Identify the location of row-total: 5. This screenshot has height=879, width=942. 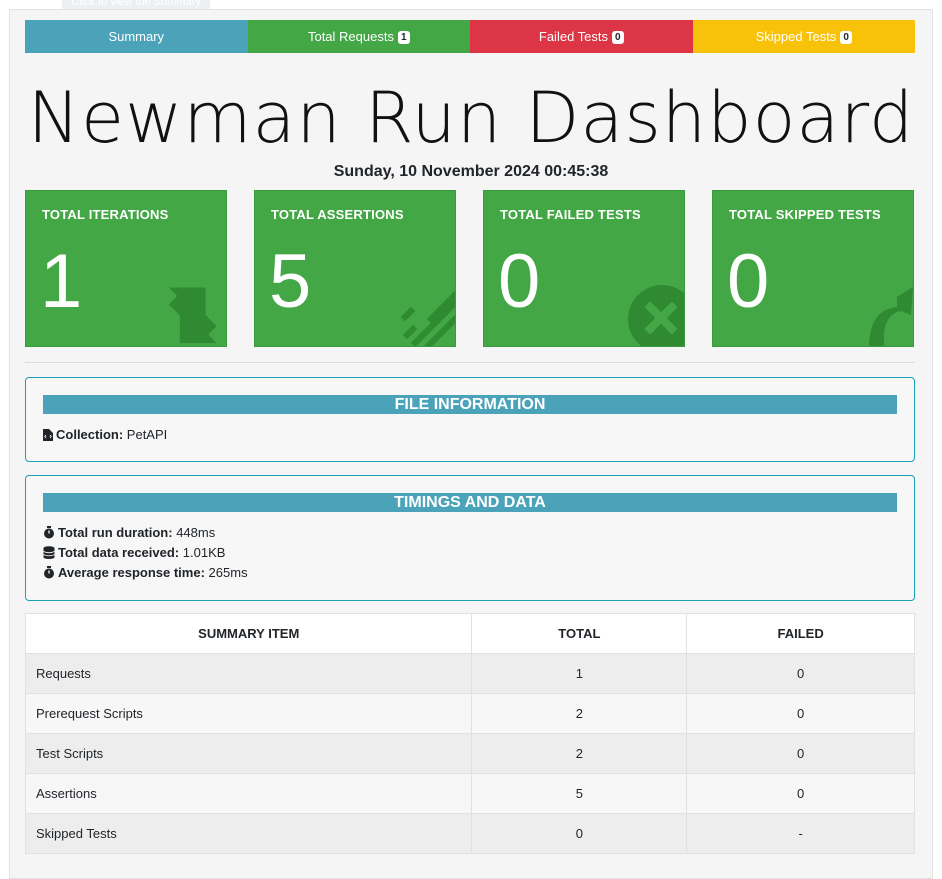
(579, 793).